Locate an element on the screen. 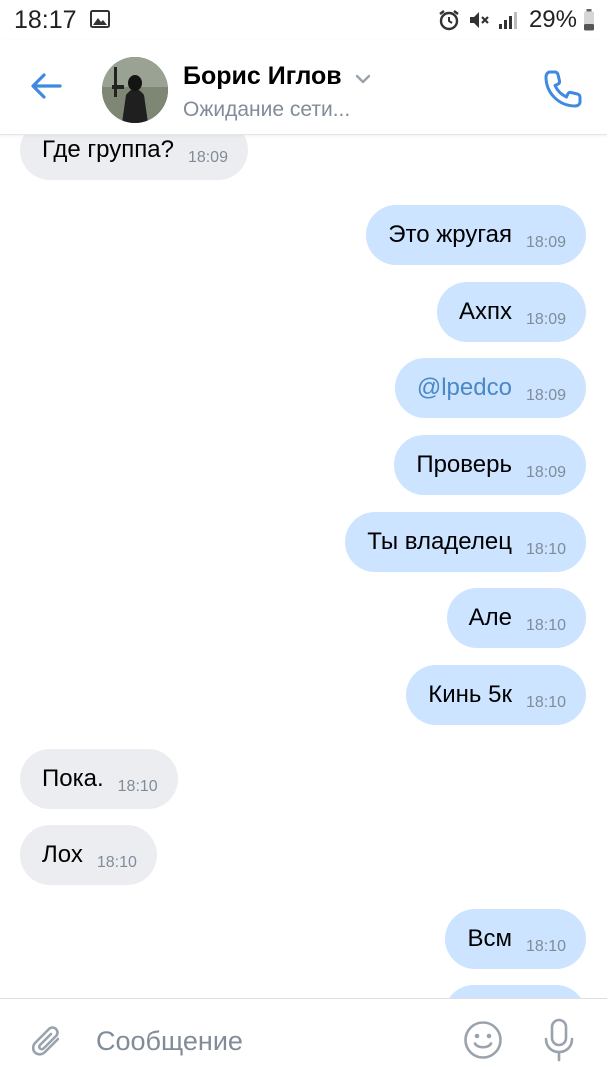 The image size is (607, 1080). message-composer is located at coordinates (303, 1039).